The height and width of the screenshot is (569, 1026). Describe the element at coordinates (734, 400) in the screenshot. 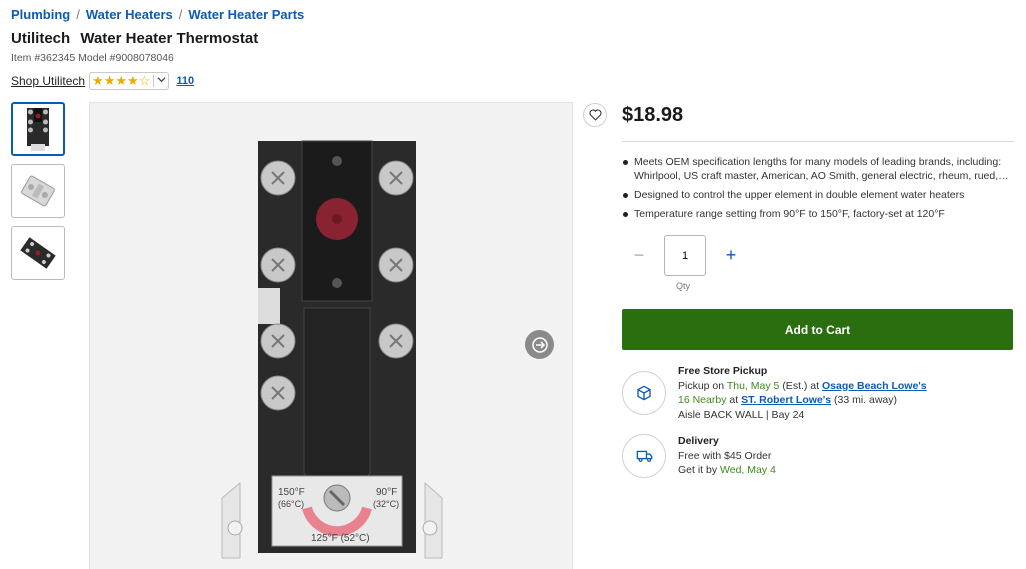

I see `pickup-at: at` at that location.